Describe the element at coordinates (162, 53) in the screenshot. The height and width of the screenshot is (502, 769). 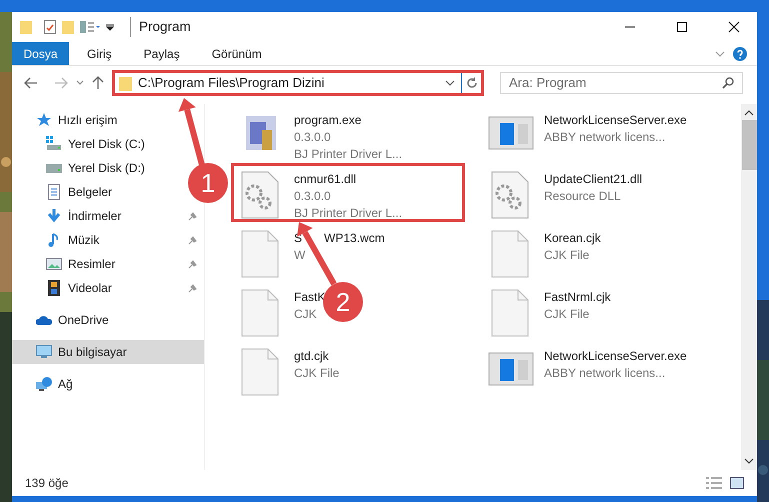
I see `ribbon-tab: Paylaş` at that location.